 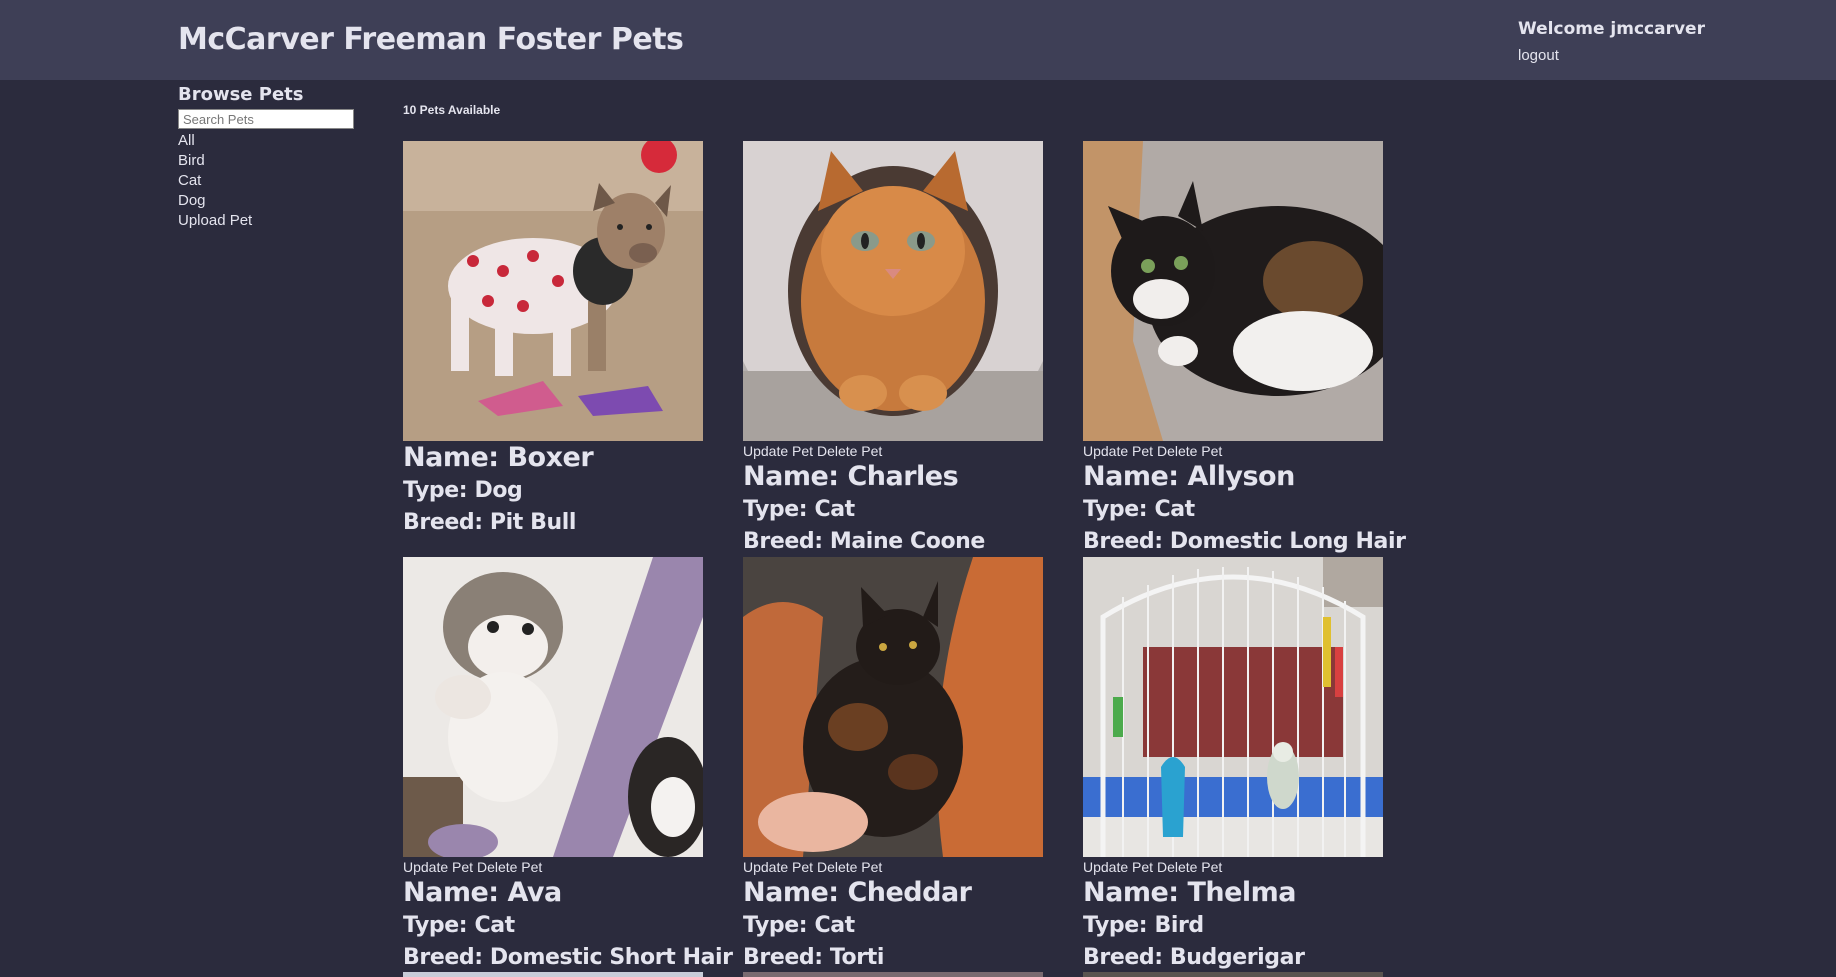 I want to click on dog-photo, so click(x=553, y=291).